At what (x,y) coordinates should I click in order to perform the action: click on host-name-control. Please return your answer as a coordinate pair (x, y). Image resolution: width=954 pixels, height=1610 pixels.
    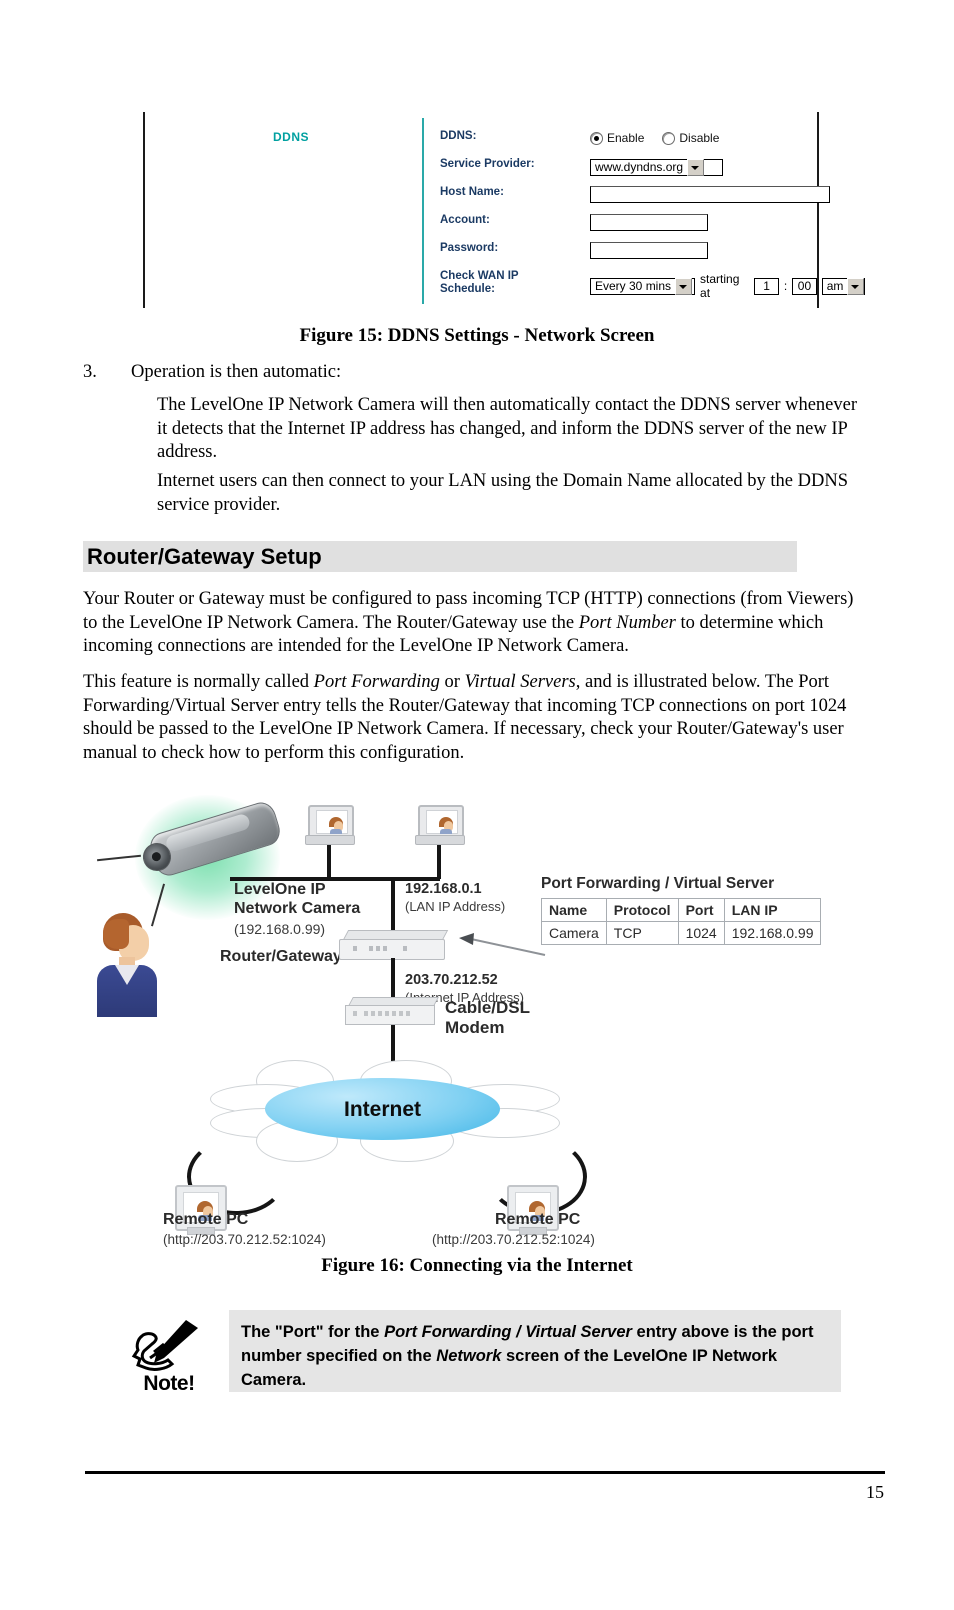
    Looking at the image, I should click on (710, 194).